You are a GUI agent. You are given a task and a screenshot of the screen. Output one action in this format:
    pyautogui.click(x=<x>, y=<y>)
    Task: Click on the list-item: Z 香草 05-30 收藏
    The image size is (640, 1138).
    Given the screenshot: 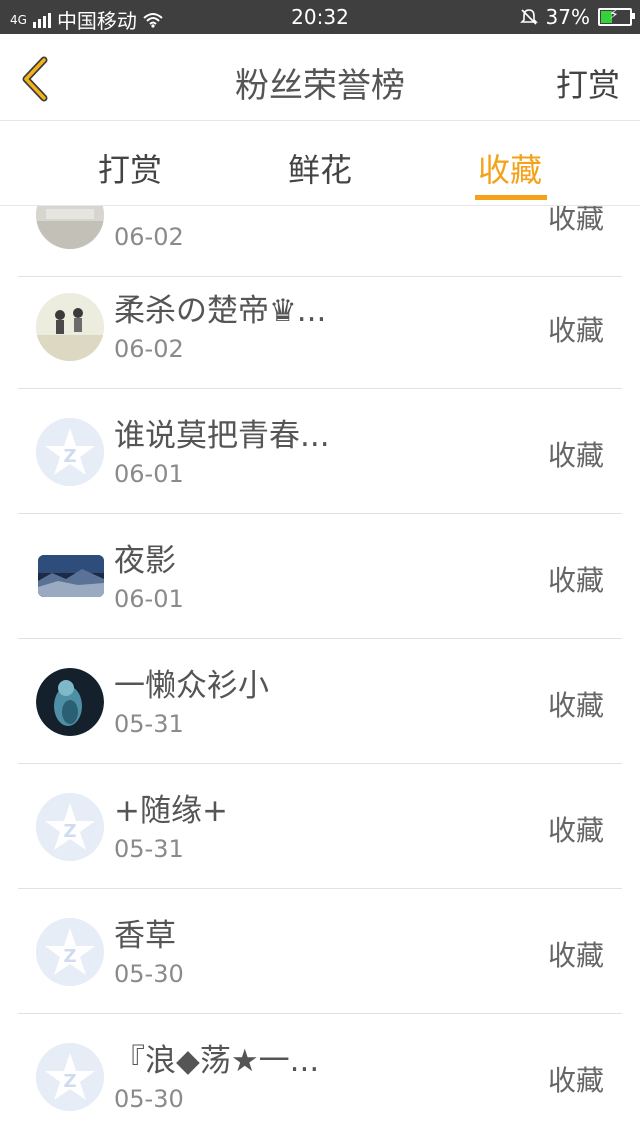 What is the action you would take?
    pyautogui.click(x=320, y=951)
    